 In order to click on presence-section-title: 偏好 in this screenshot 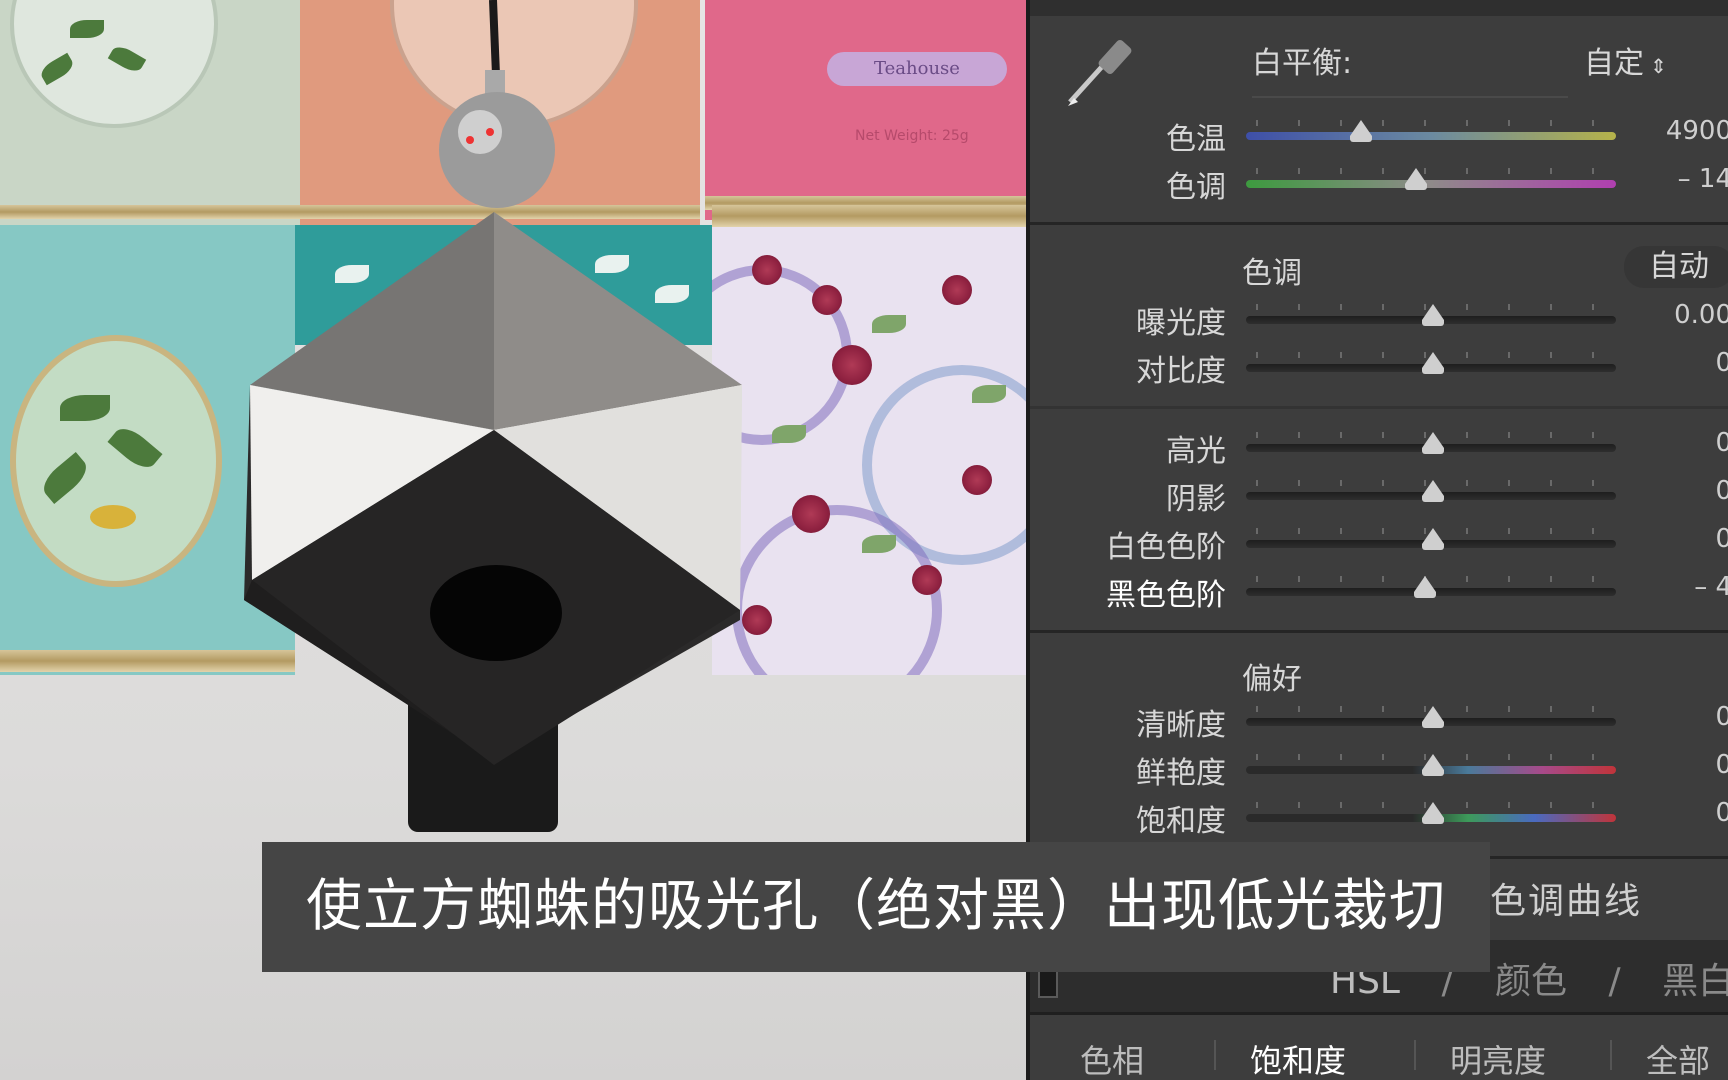, I will do `click(1272, 679)`.